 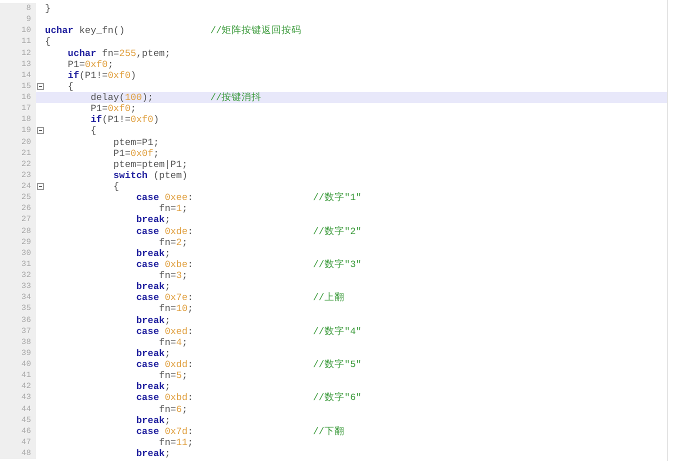 I want to click on line-number: 27, so click(x=18, y=220).